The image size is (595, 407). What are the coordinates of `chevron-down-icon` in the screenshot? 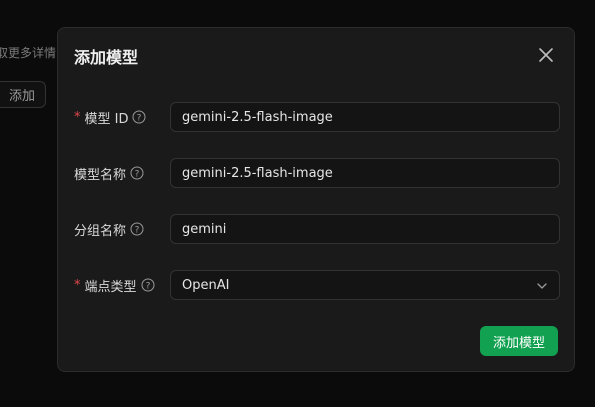 It's located at (542, 286).